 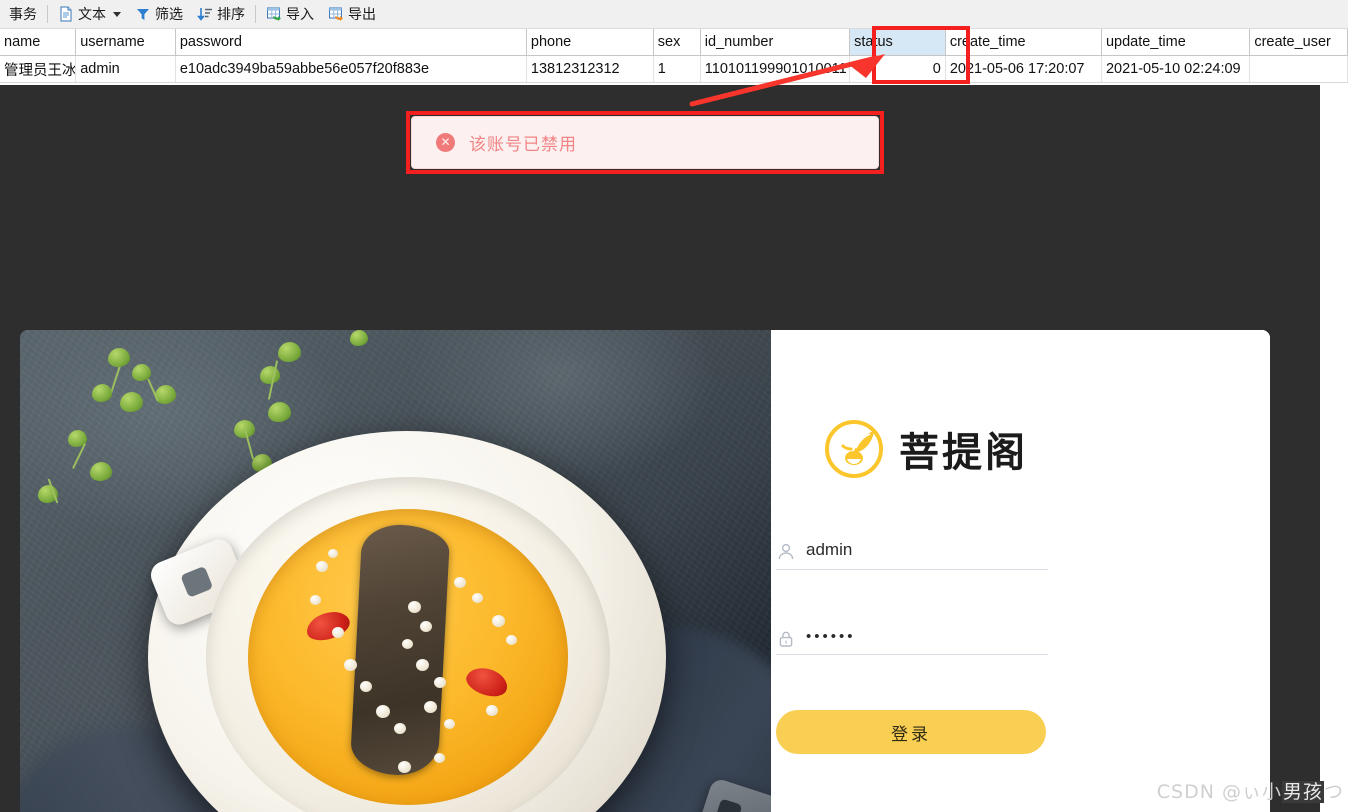 I want to click on column-header-phone: phone, so click(x=590, y=42).